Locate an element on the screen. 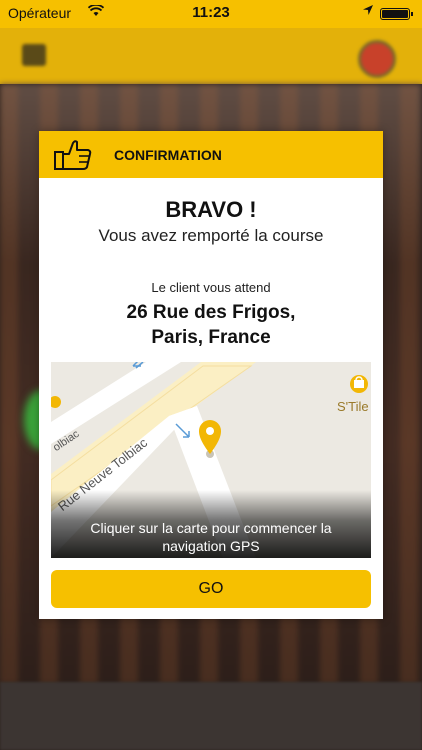 The height and width of the screenshot is (750, 422). avatar is located at coordinates (377, 59).